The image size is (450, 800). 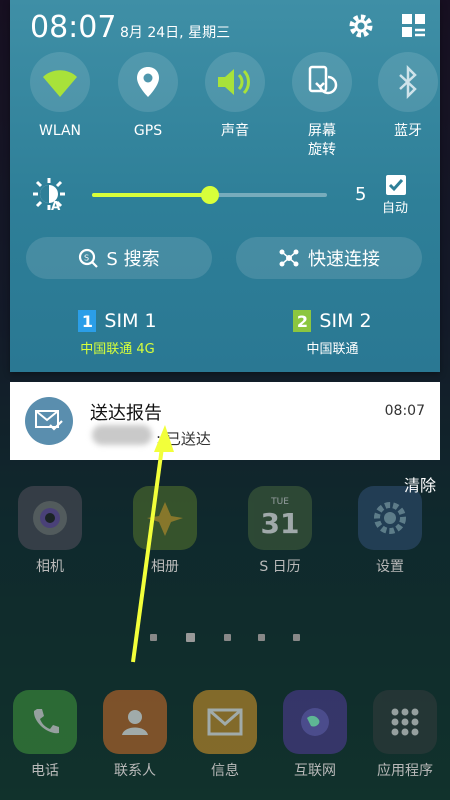 I want to click on annotation-arrow, so click(x=152, y=544).